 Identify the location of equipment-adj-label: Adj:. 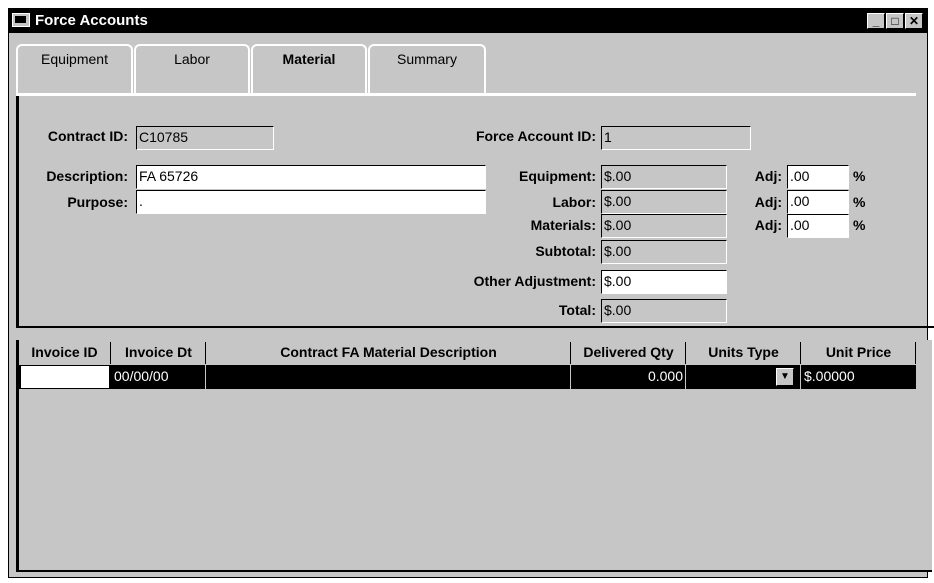
(768, 176).